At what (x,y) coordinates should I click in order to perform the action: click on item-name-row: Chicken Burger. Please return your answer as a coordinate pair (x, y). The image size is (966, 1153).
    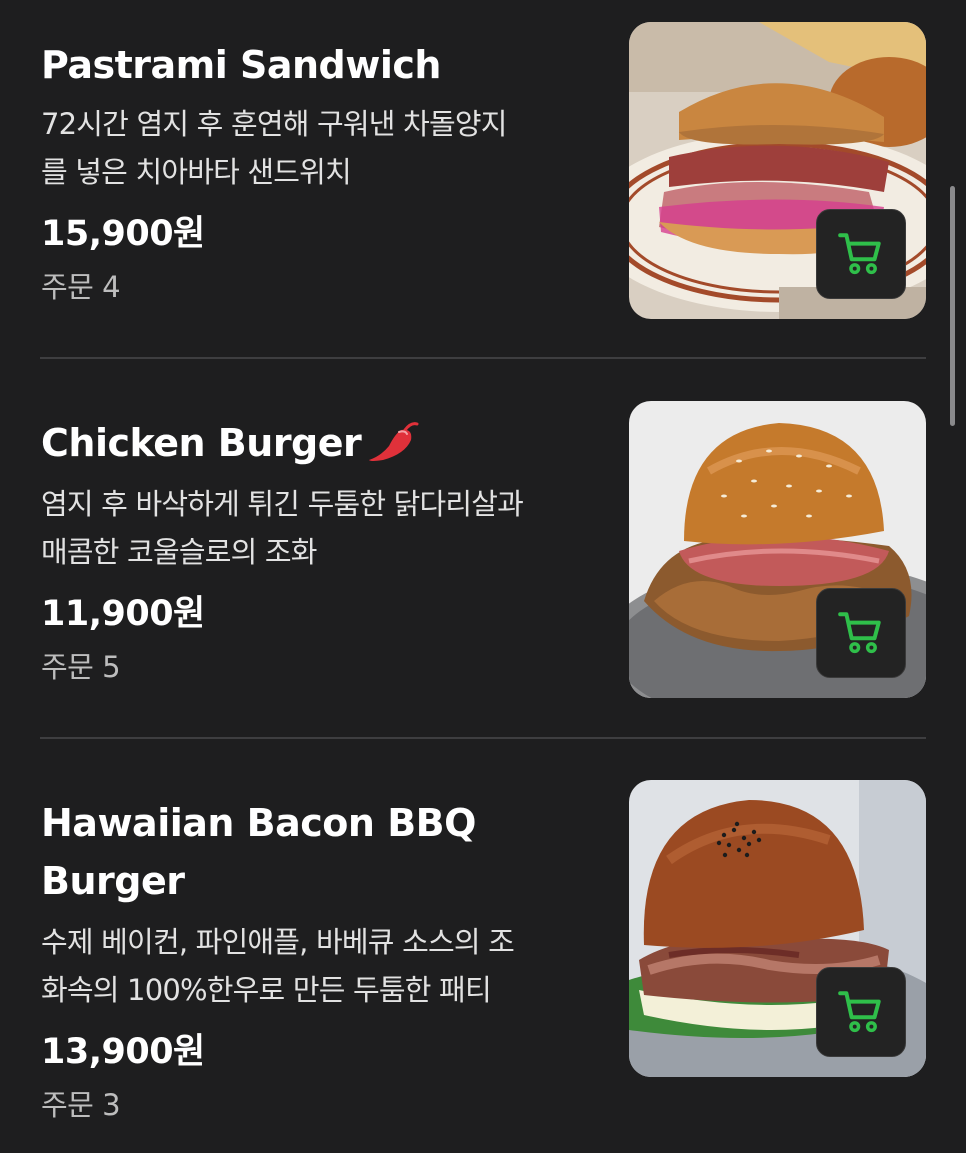
    Looking at the image, I should click on (321, 443).